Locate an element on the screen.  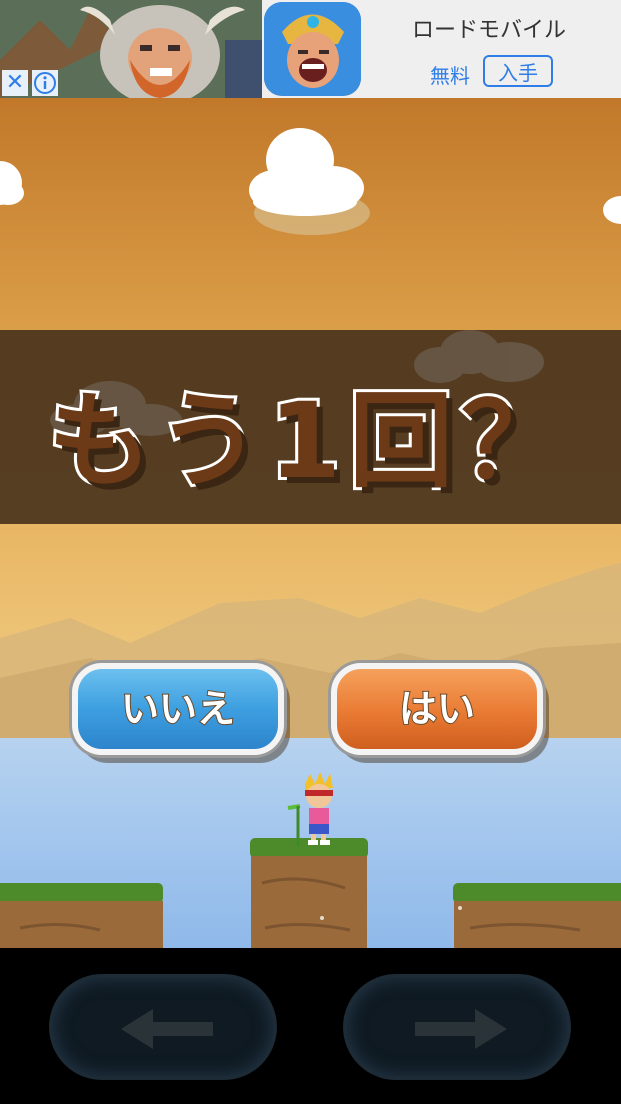
ad-banner: ロードモバイル 無料 入手 ✕ is located at coordinates (310, 49).